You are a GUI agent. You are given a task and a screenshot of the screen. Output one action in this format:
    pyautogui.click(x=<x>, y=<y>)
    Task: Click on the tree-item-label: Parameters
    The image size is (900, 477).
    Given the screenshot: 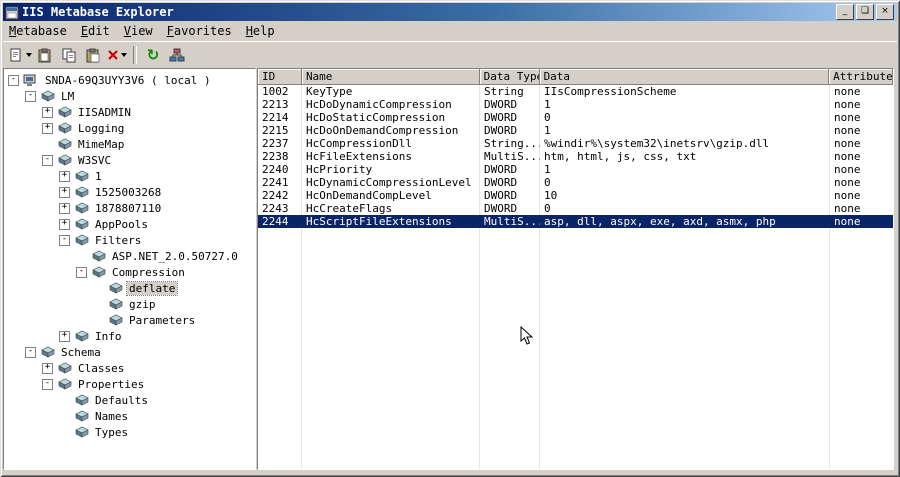 What is the action you would take?
    pyautogui.click(x=162, y=320)
    